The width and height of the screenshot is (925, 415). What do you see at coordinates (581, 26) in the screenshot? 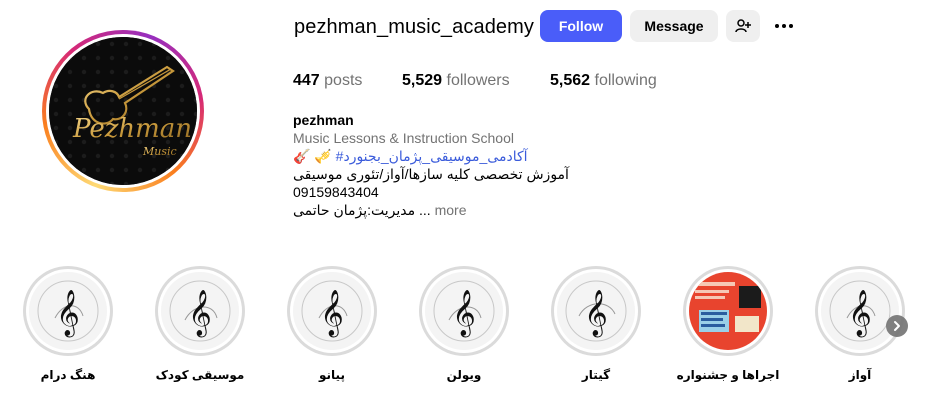
I see `follow-button: Follow` at bounding box center [581, 26].